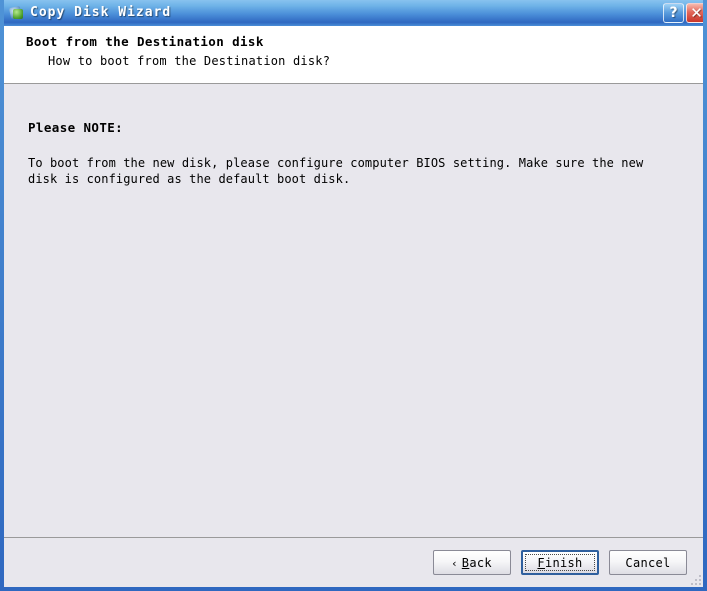 The height and width of the screenshot is (591, 707). Describe the element at coordinates (16, 13) in the screenshot. I see `disk-copy-icon` at that location.